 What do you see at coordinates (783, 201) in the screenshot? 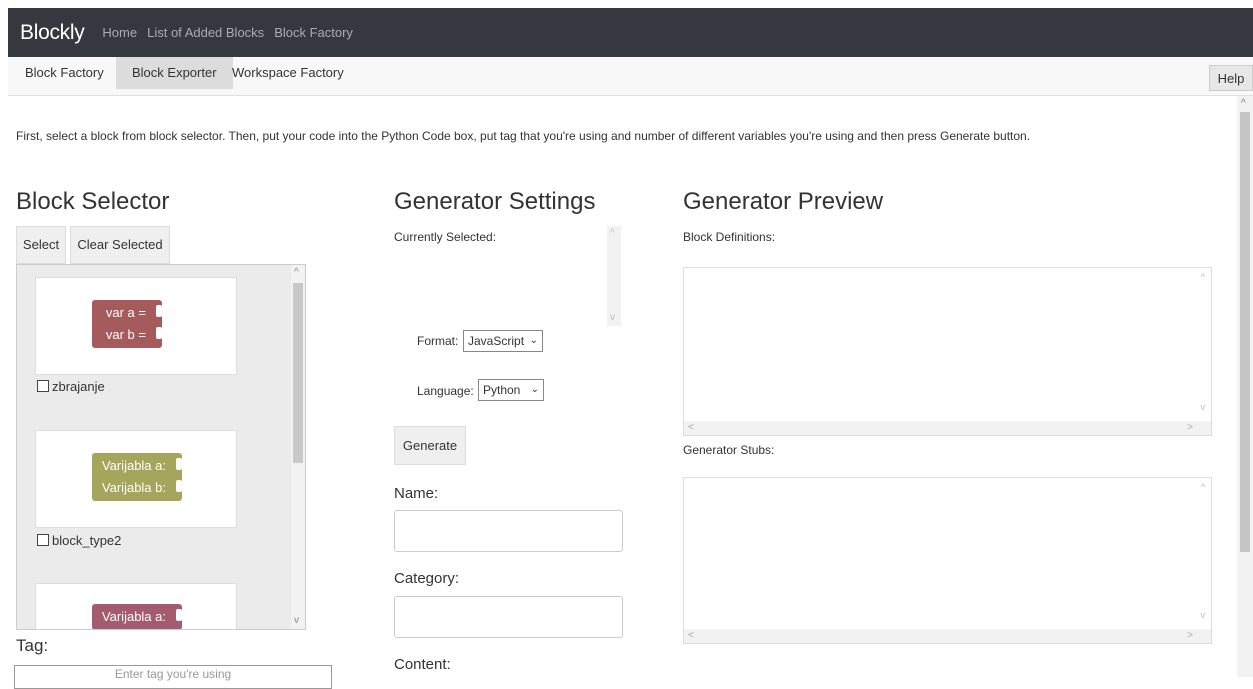
I see `generator-preview-title: Generator Preview` at bounding box center [783, 201].